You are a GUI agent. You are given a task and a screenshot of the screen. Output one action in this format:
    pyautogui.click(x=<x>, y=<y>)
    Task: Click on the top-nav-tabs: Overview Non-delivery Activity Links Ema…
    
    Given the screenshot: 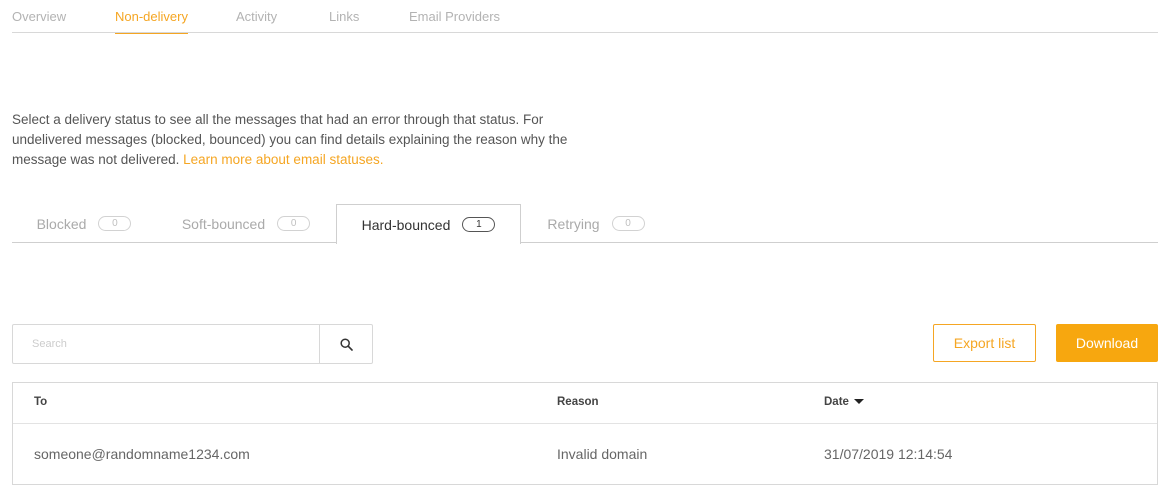 What is the action you would take?
    pyautogui.click(x=585, y=17)
    